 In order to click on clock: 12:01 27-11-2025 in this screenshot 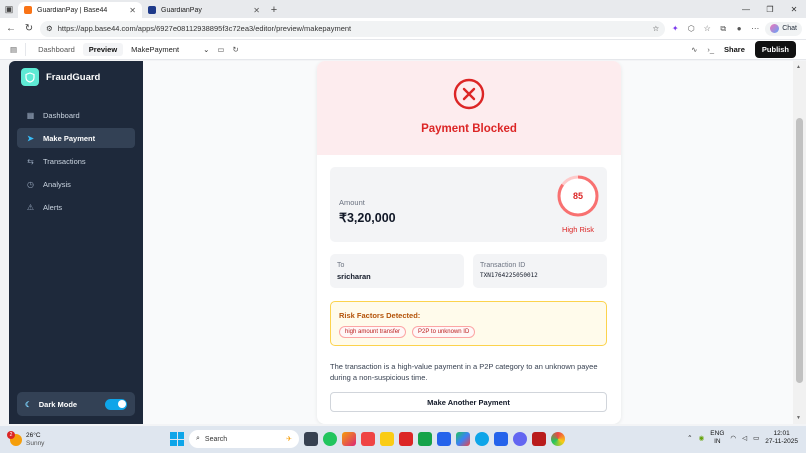, I will do `click(781, 438)`.